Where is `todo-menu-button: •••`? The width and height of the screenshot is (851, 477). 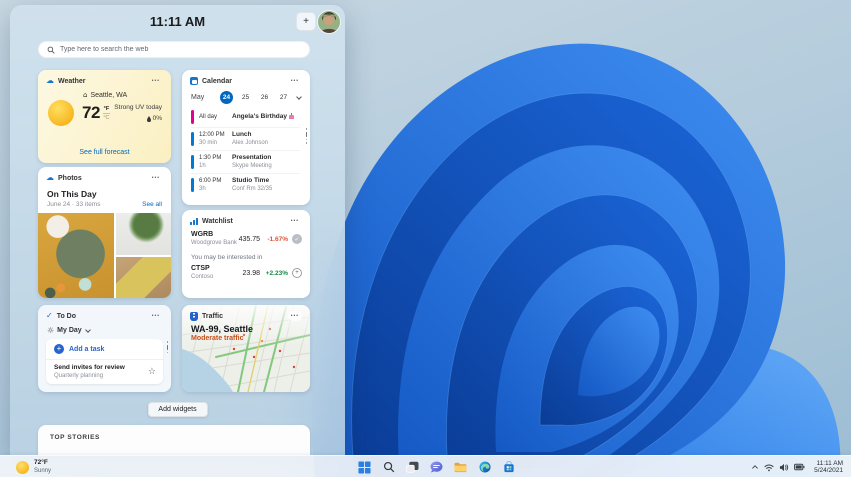
todo-menu-button: ••• is located at coordinates (156, 316).